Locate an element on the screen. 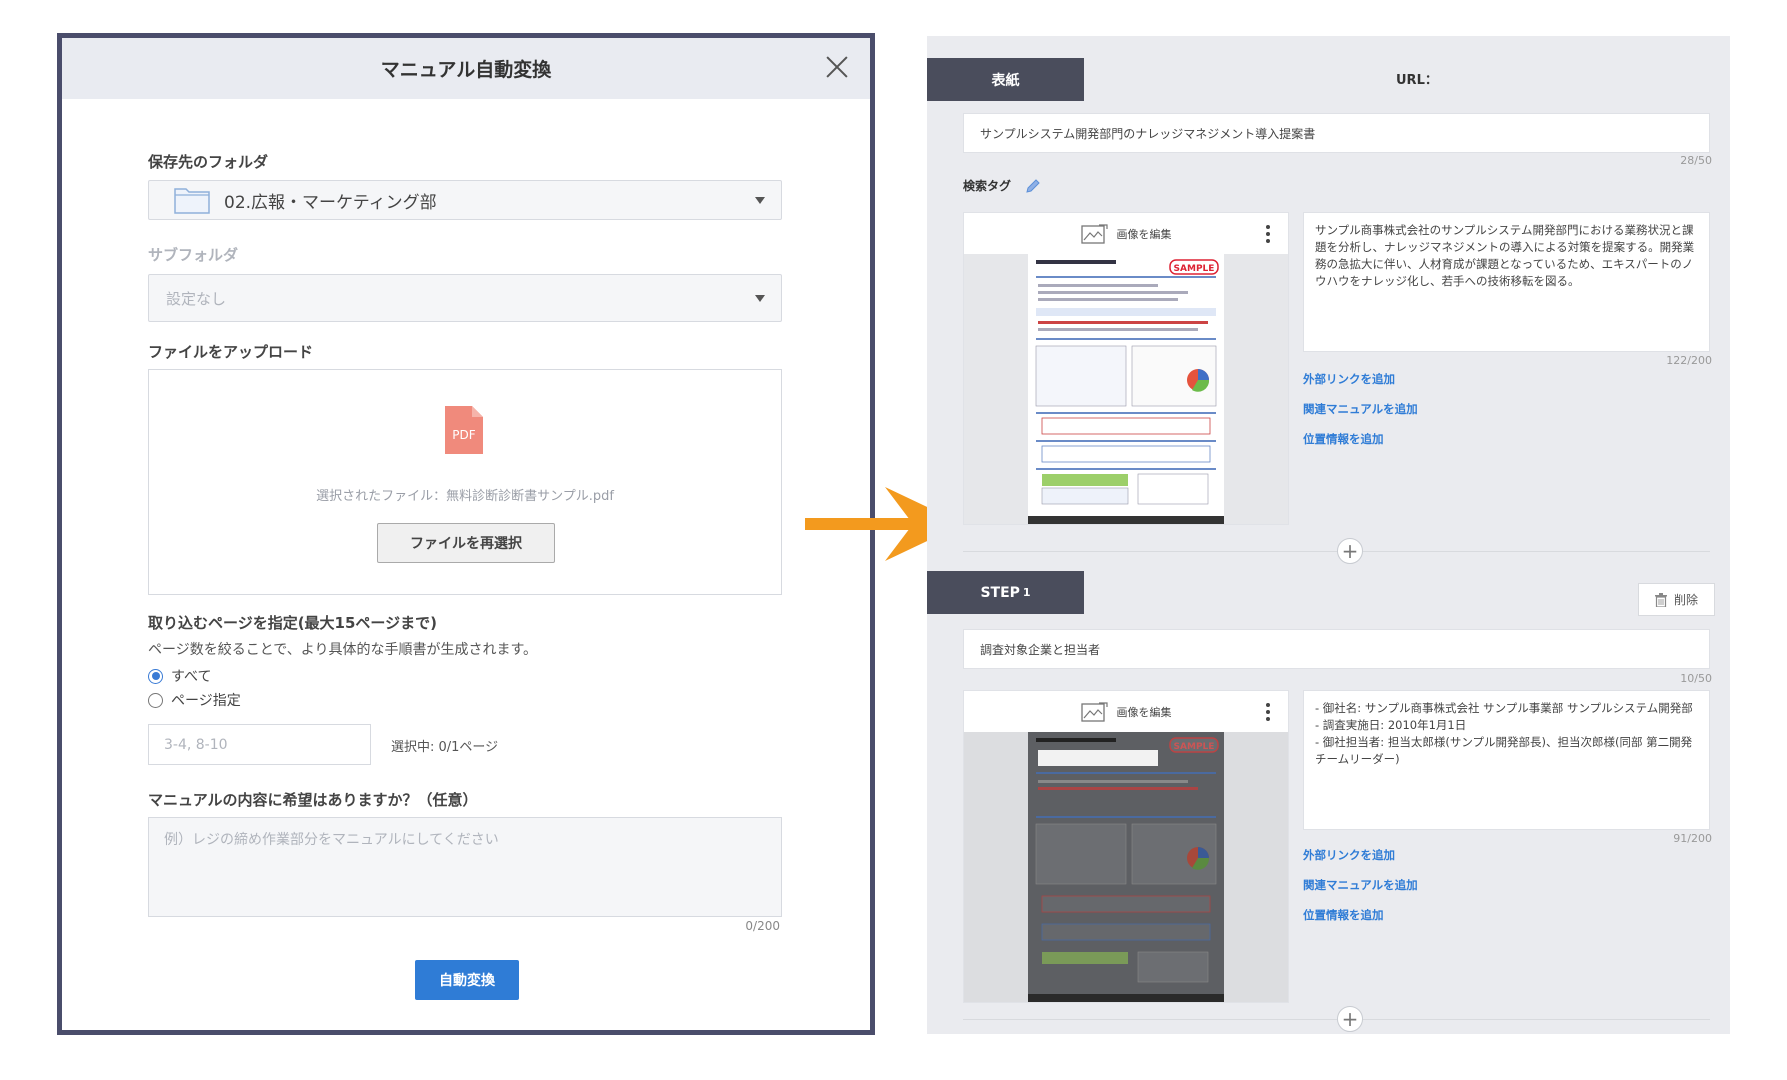 The width and height of the screenshot is (1787, 1080). reselect-file-button: ファイルを再選択 is located at coordinates (466, 543).